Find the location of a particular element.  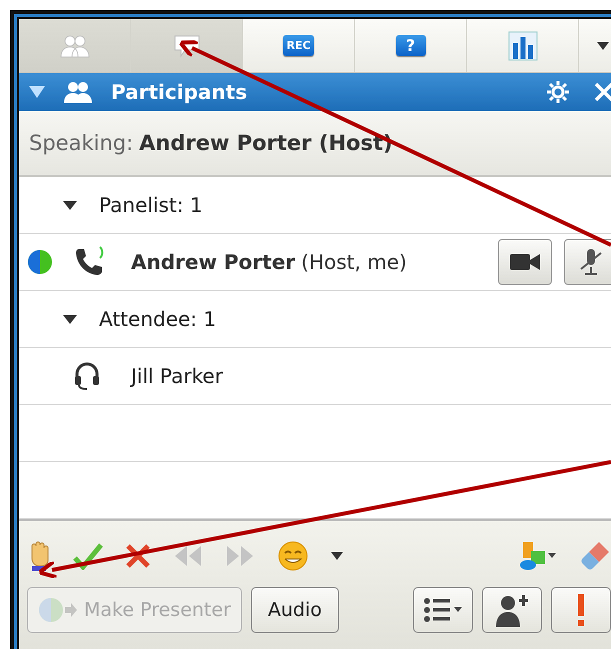

shapes-icon is located at coordinates (538, 556).